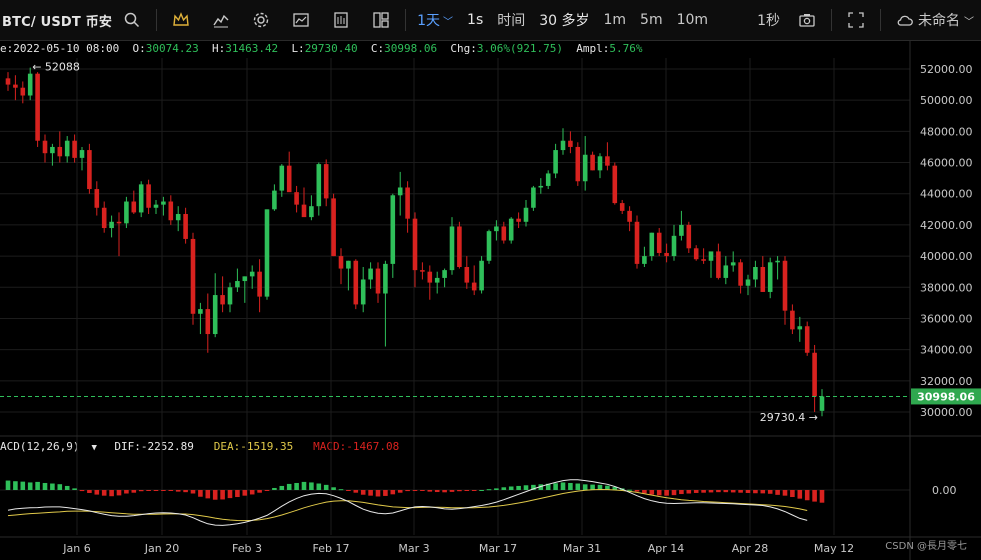 This screenshot has height=560, width=981. I want to click on price-tick-label: 40000.00, so click(946, 256).